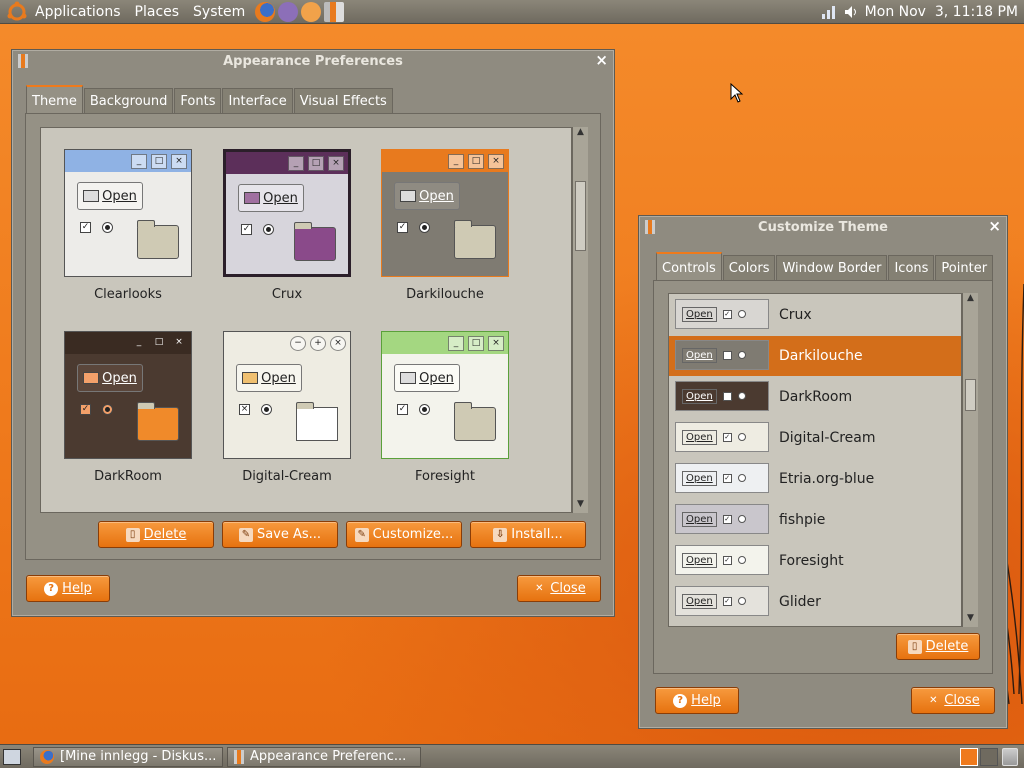 The width and height of the screenshot is (1024, 768). I want to click on theme-name: Crux, so click(287, 294).